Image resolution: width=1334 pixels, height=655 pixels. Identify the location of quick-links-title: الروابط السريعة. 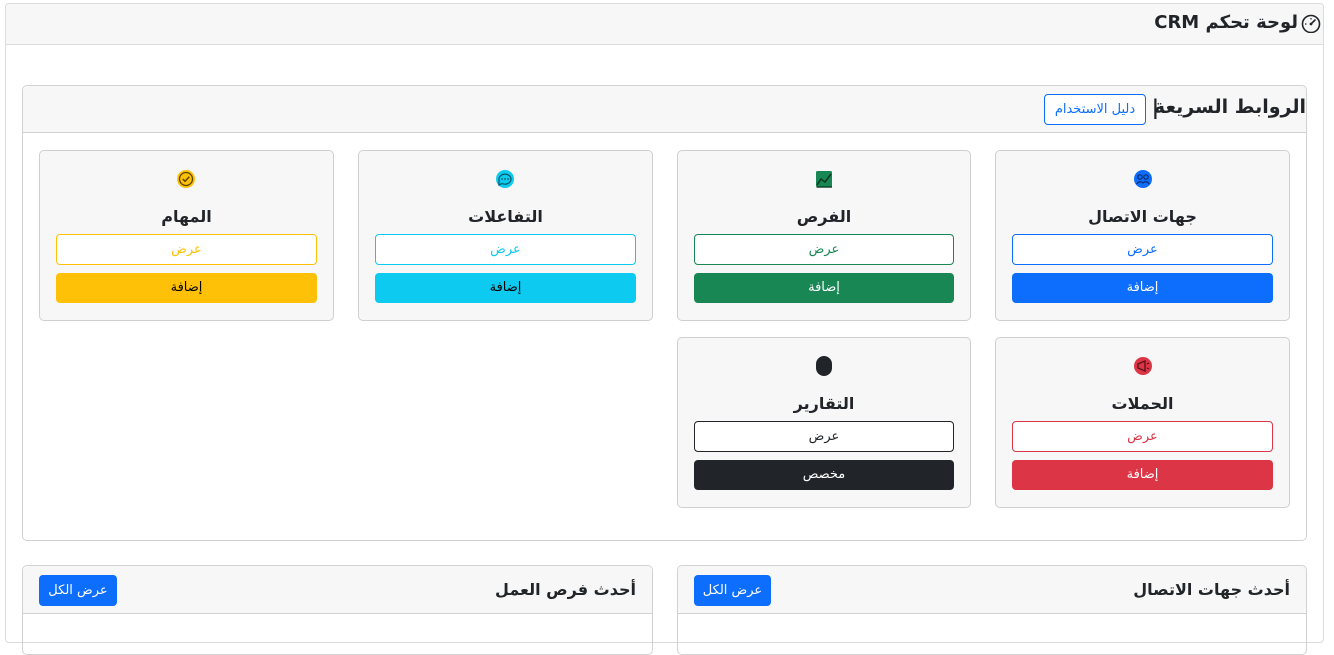
(1229, 107).